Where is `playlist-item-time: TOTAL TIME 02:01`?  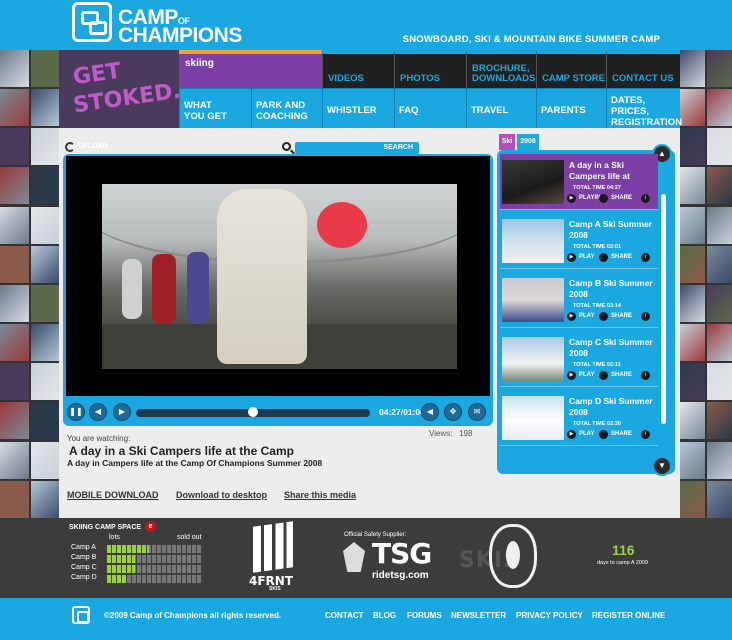
playlist-item-time: TOTAL TIME 02:01 is located at coordinates (597, 247).